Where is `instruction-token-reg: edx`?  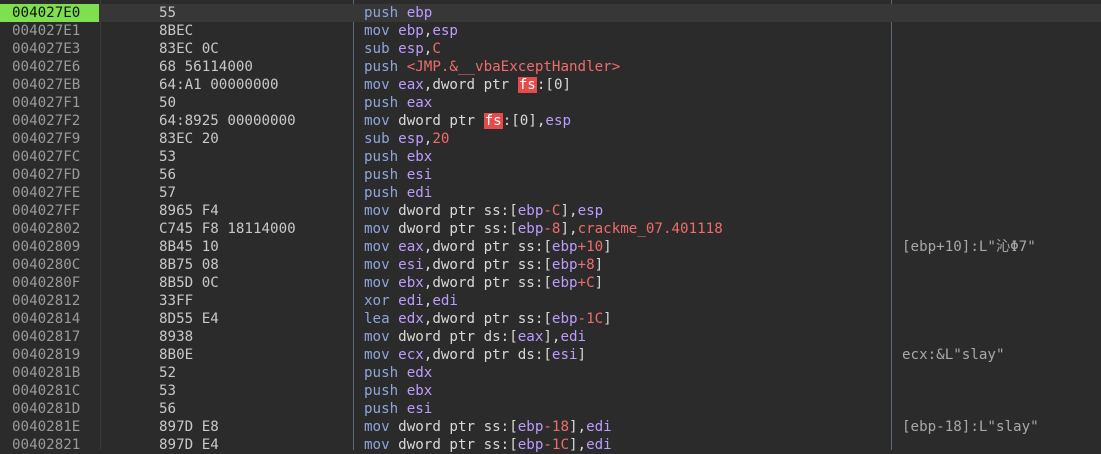
instruction-token-reg: edx is located at coordinates (411, 319).